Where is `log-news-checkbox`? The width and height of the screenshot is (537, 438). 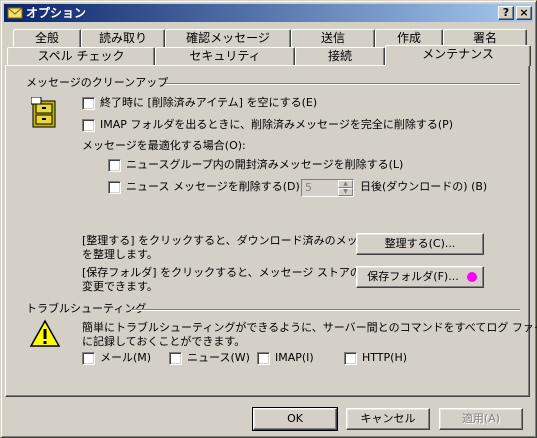
log-news-checkbox is located at coordinates (175, 358).